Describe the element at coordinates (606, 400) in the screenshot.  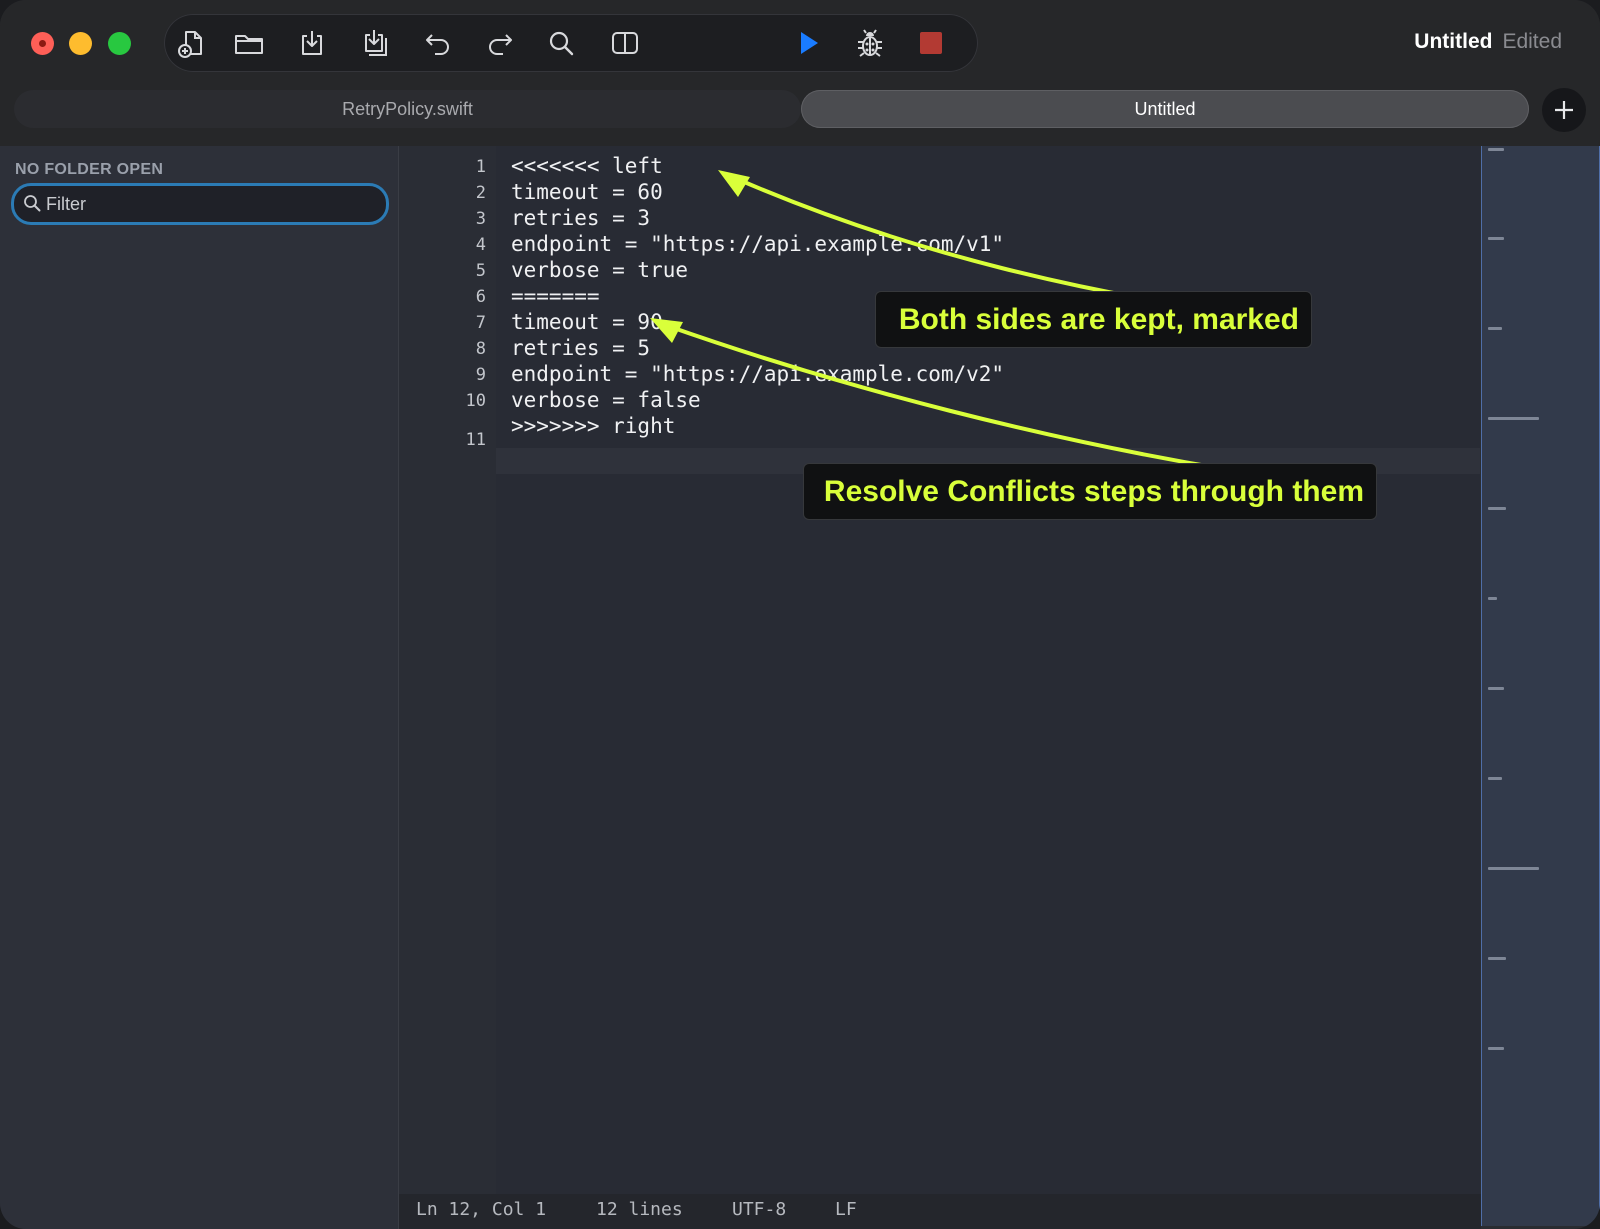
I see `code-line: verbose = false` at that location.